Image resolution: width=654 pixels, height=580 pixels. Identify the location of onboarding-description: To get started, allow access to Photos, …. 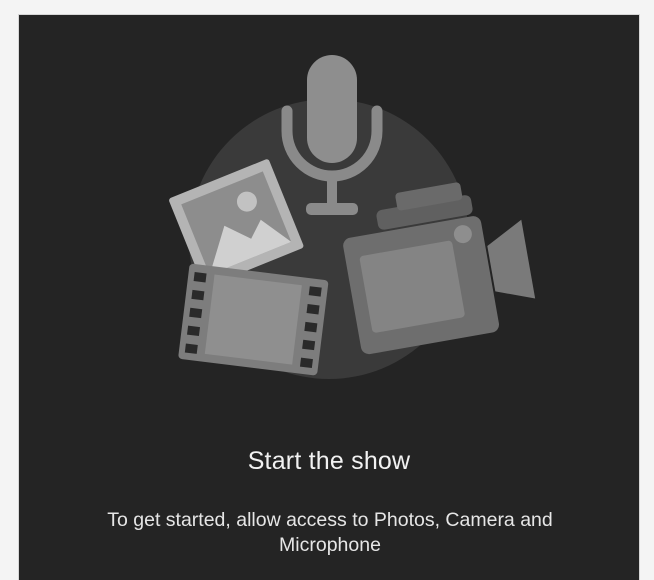
(330, 532).